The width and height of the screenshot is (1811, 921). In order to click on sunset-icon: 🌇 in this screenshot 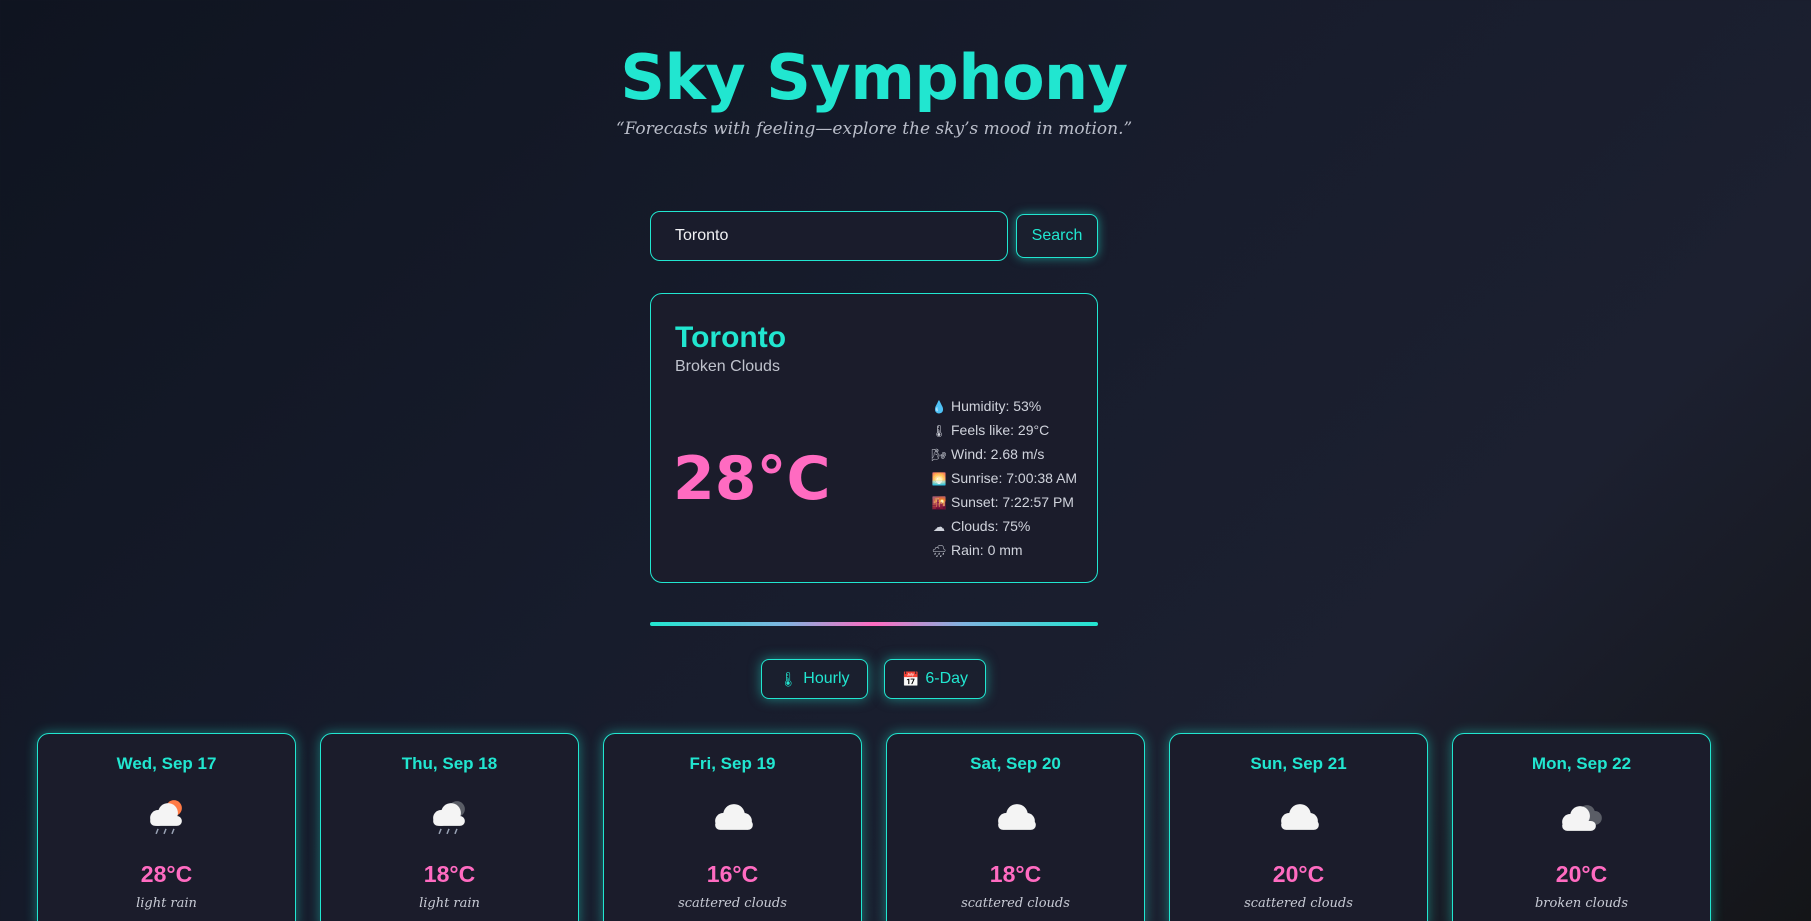, I will do `click(939, 503)`.